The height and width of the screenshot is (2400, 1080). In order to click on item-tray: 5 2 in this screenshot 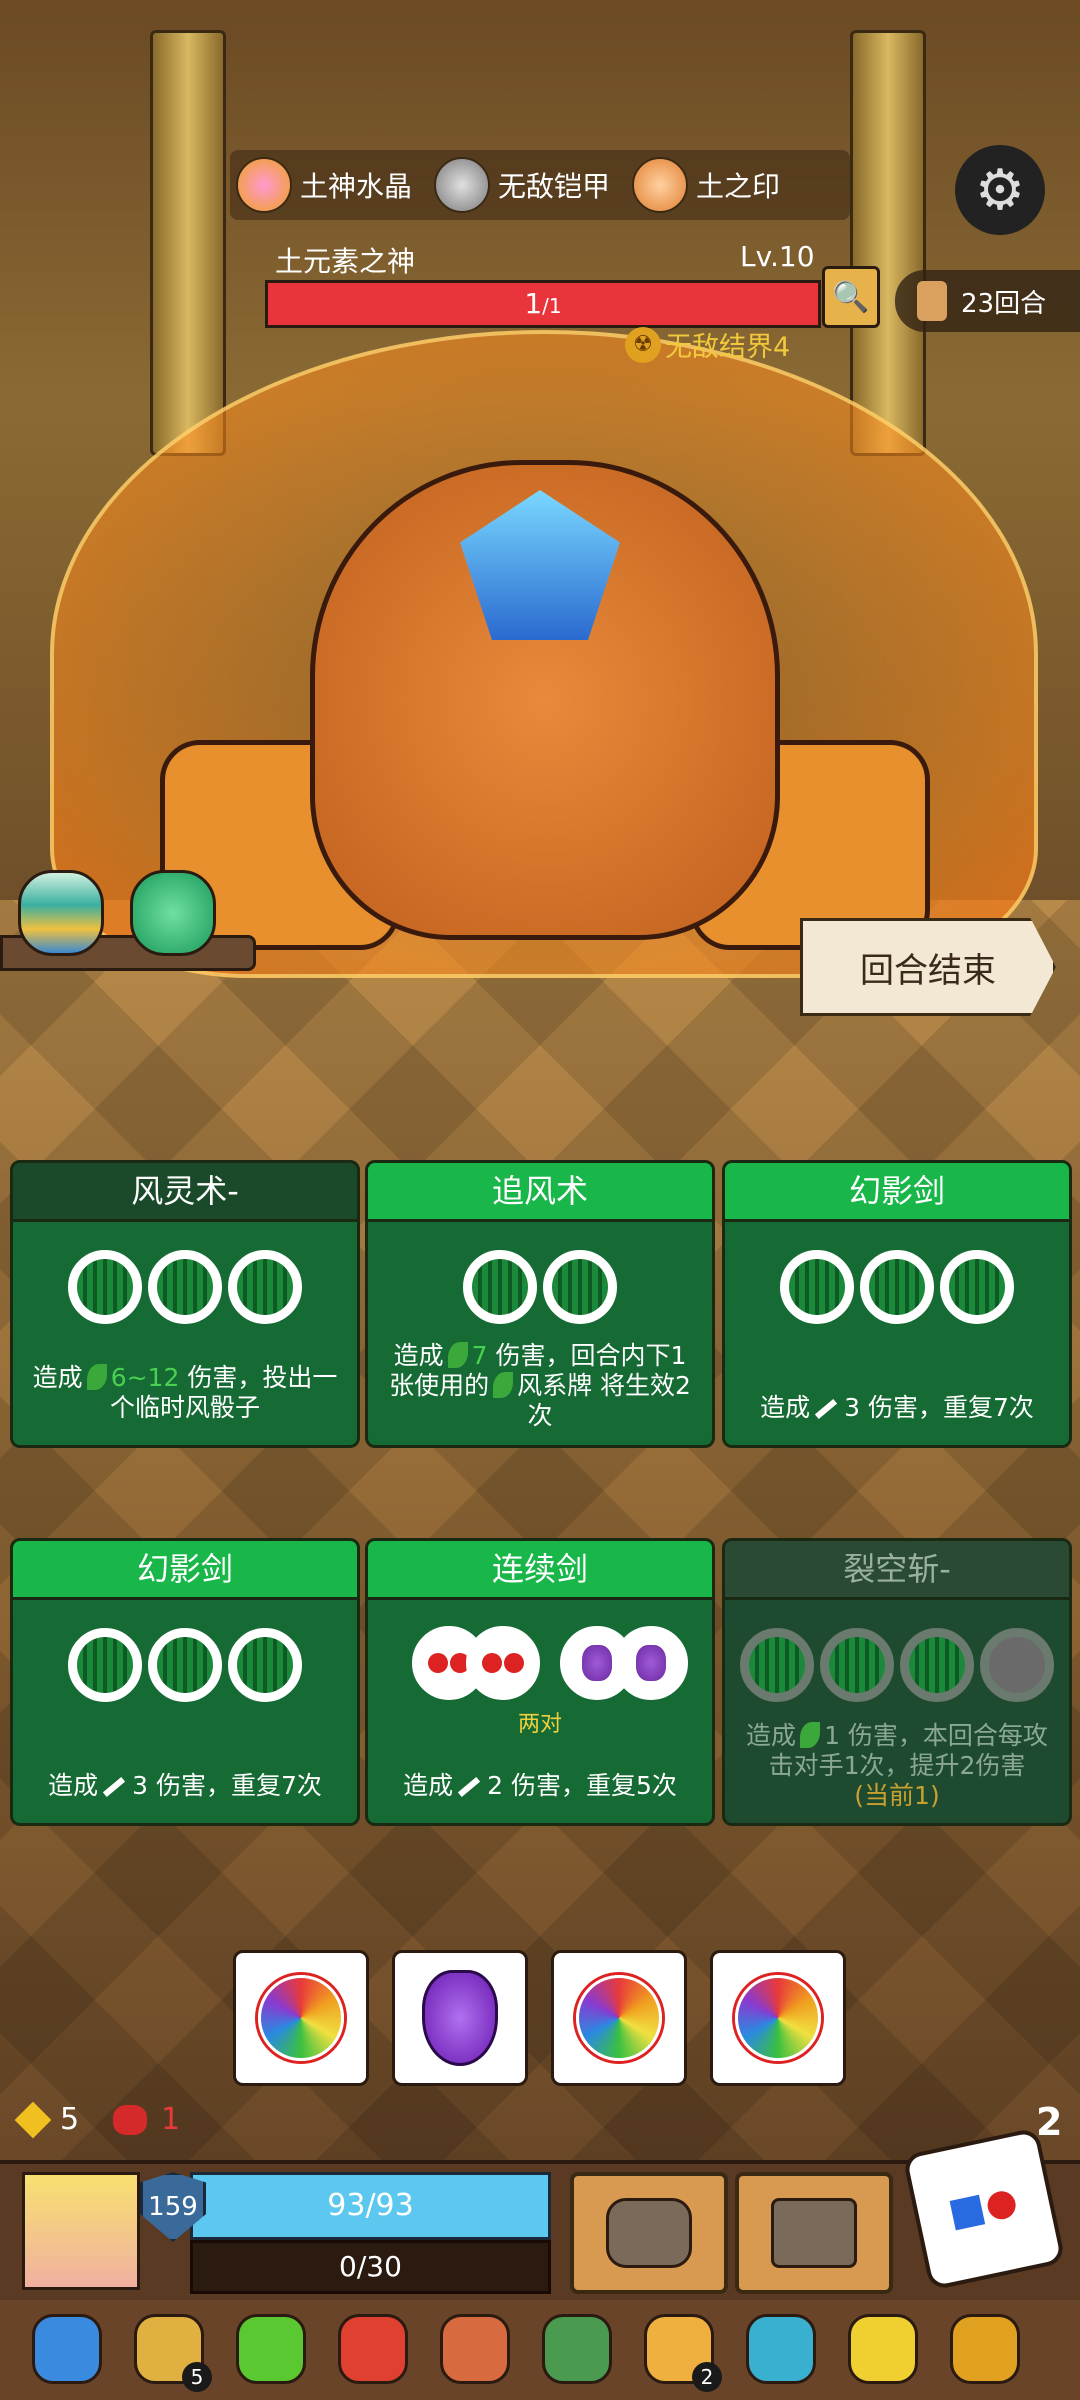, I will do `click(540, 2350)`.